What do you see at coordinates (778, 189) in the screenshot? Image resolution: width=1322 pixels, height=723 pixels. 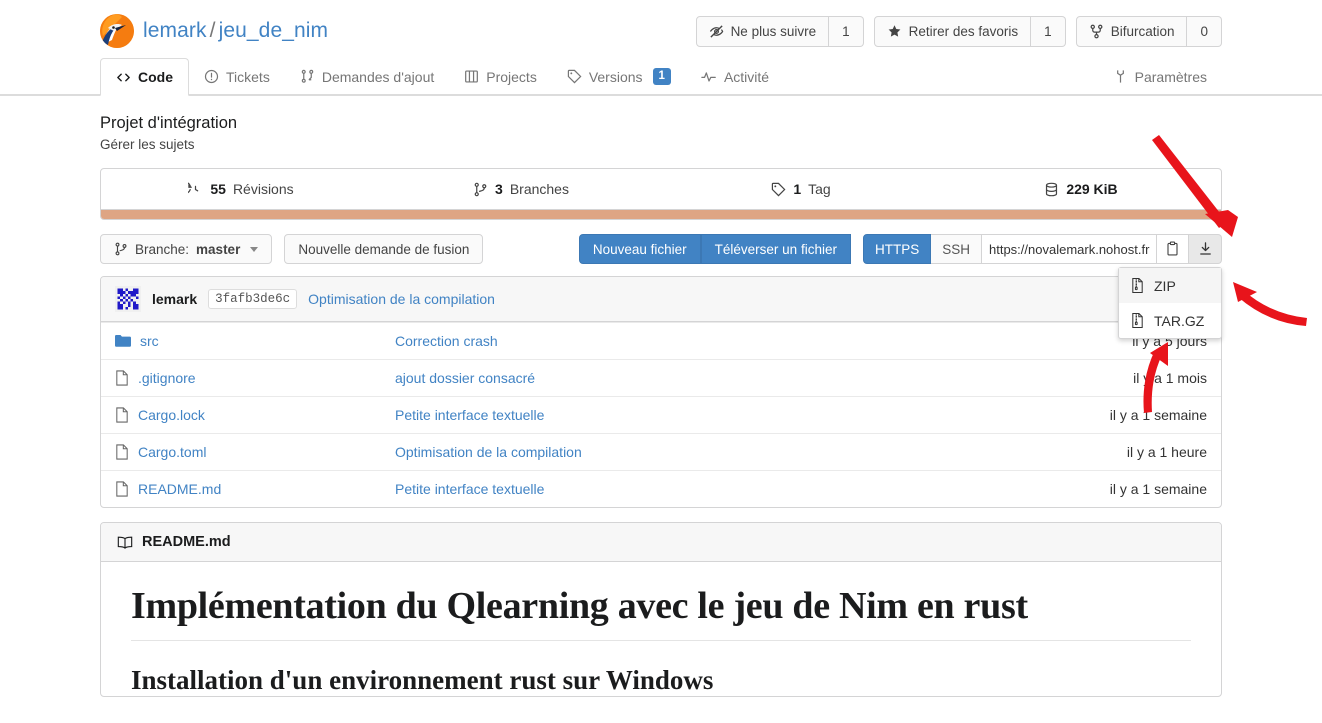 I see `tag-icon` at bounding box center [778, 189].